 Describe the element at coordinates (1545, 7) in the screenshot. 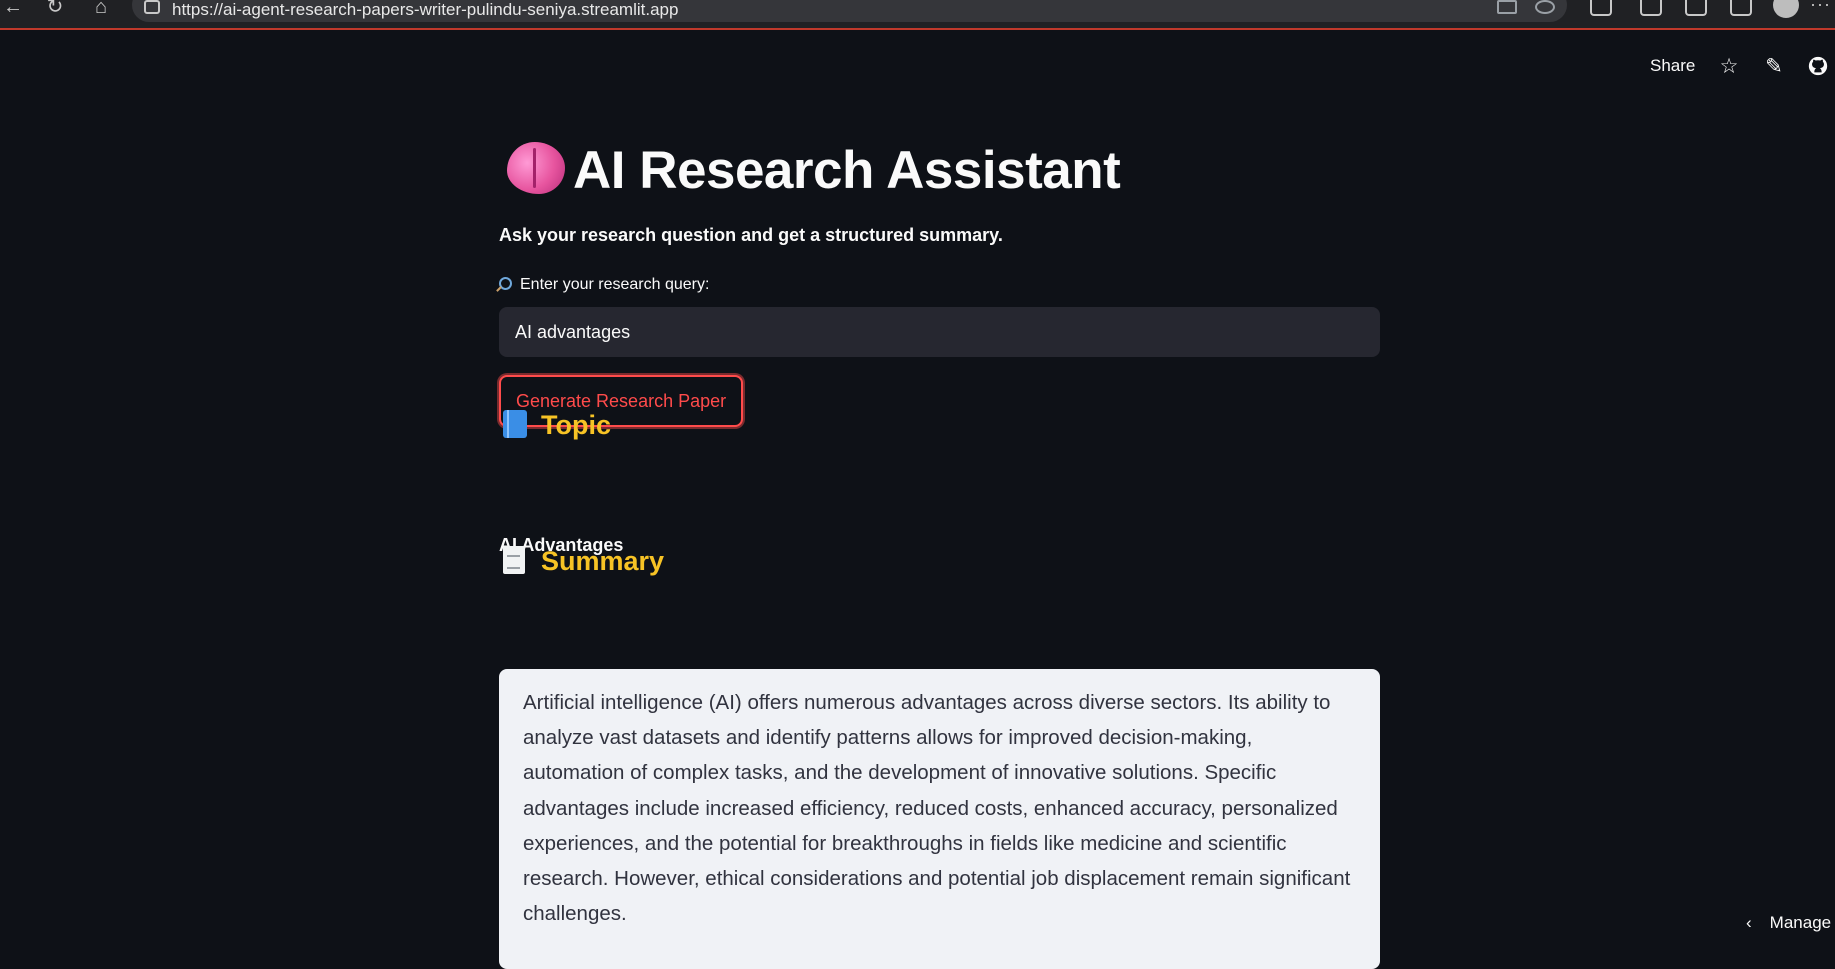

I see `favorite-star-icon` at that location.